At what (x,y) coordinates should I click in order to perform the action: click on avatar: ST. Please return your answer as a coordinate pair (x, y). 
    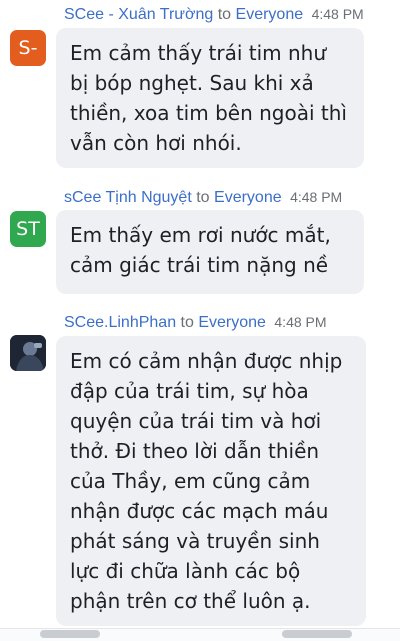
    Looking at the image, I should click on (28, 229).